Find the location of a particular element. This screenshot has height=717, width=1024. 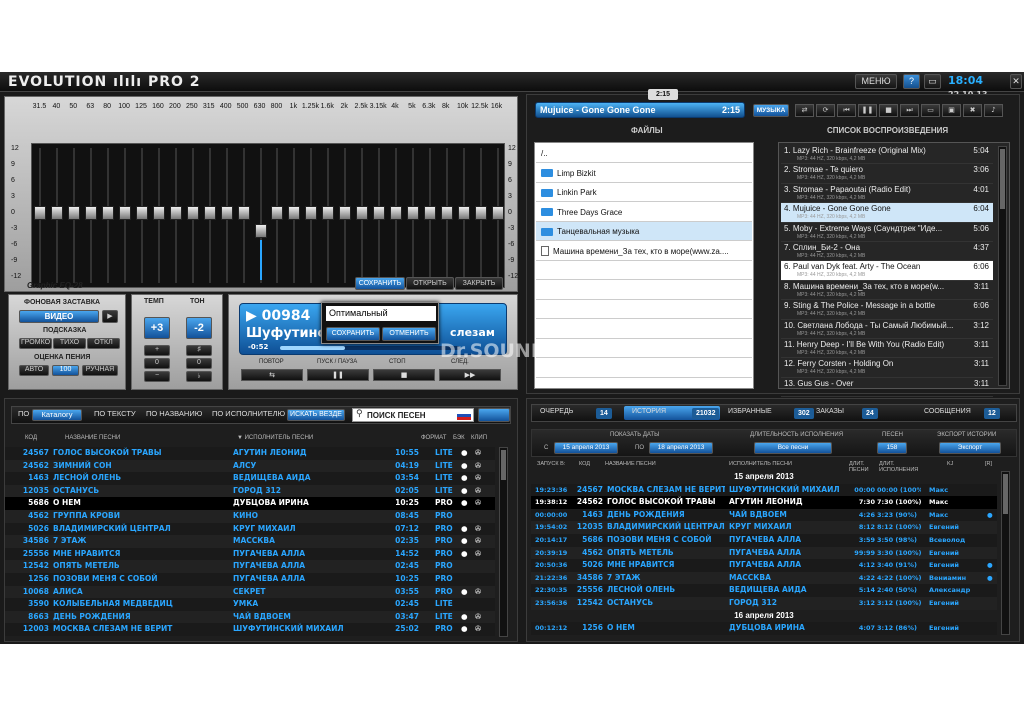

menu-button: МЕНЮ is located at coordinates (876, 81).